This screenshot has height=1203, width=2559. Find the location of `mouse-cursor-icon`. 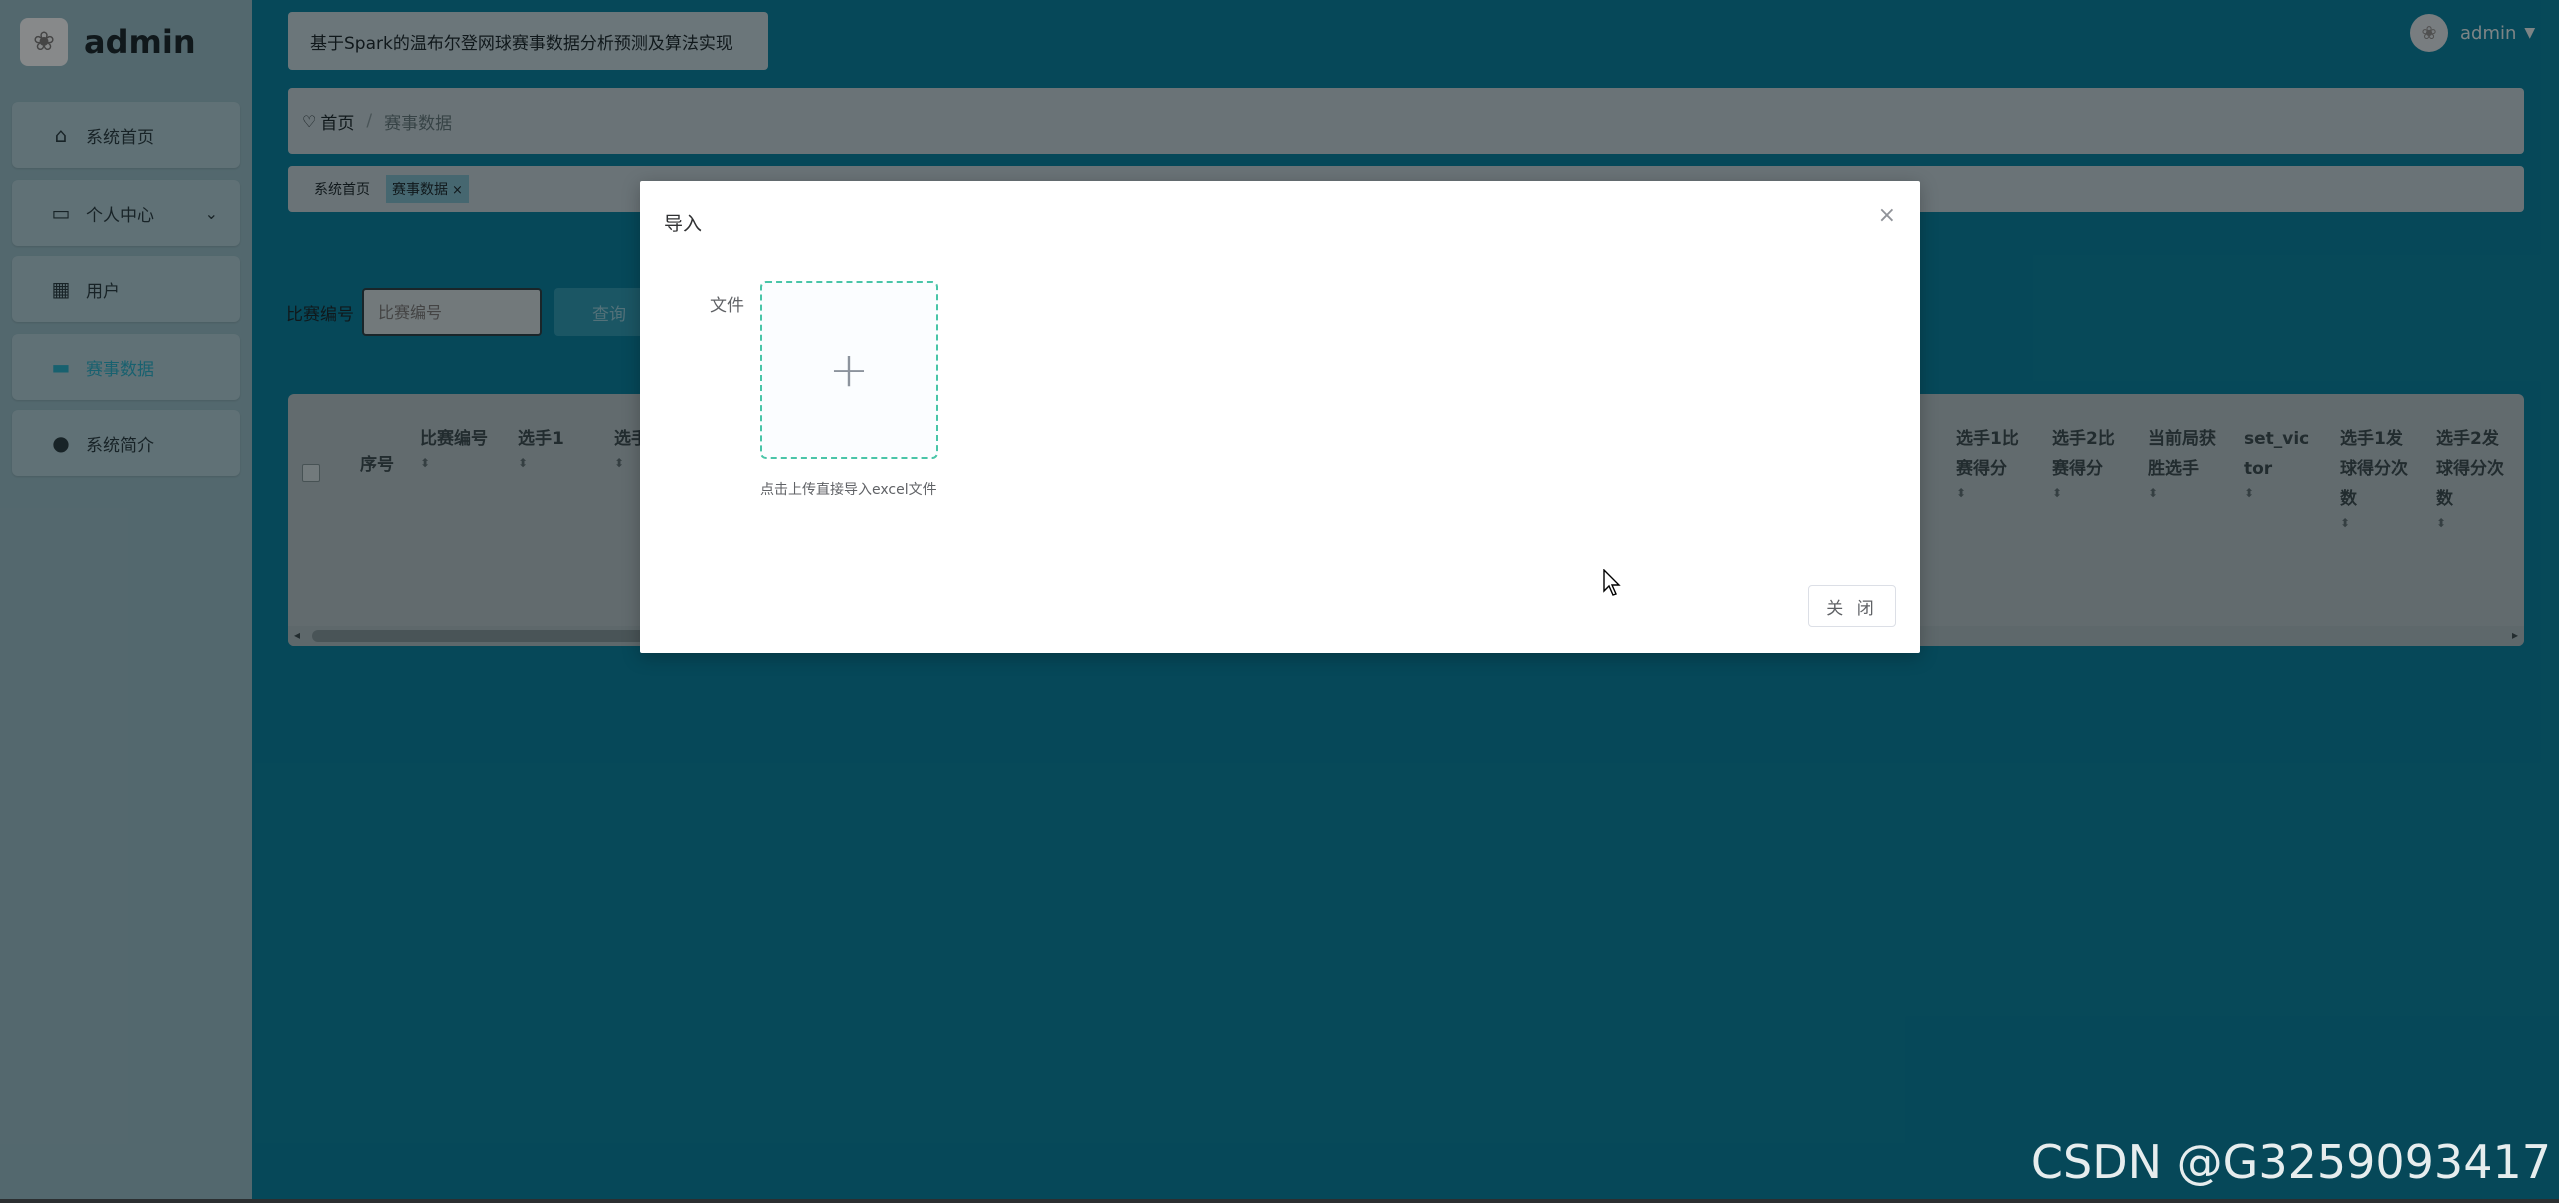

mouse-cursor-icon is located at coordinates (1612, 582).